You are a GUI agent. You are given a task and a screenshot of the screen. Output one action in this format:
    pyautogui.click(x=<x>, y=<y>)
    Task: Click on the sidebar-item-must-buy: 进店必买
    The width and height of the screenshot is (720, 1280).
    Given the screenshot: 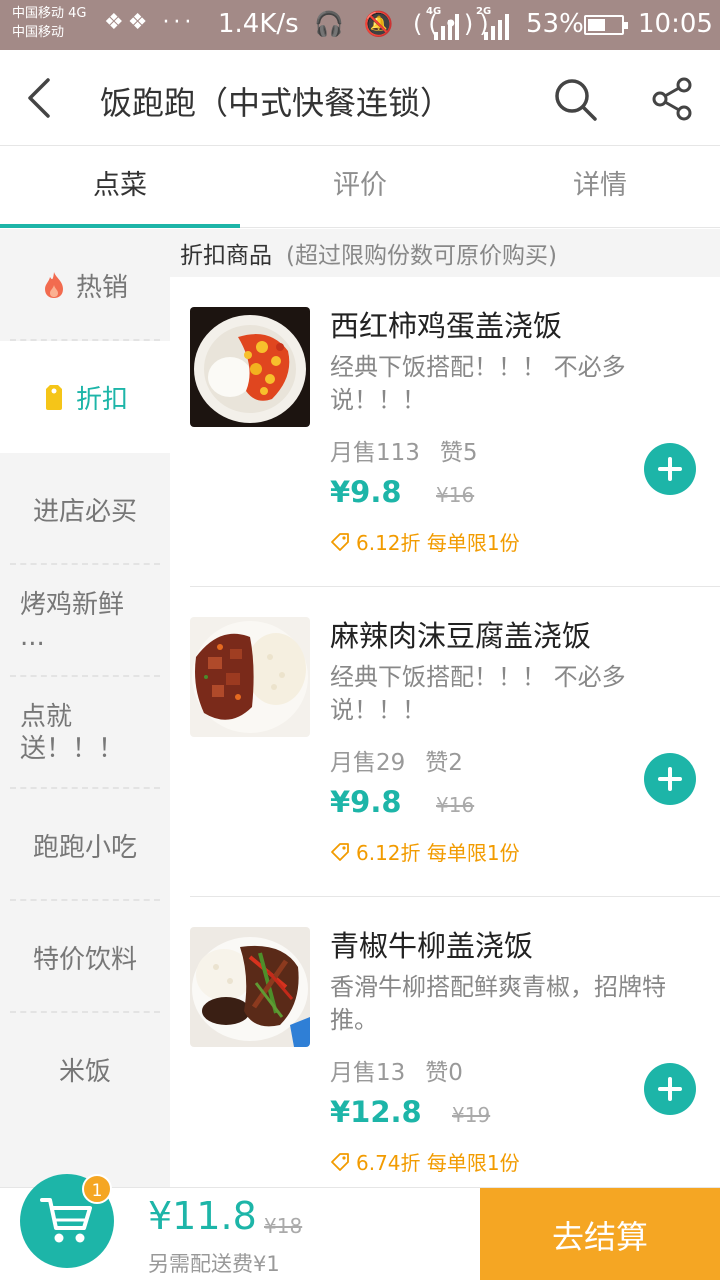 What is the action you would take?
    pyautogui.click(x=85, y=509)
    